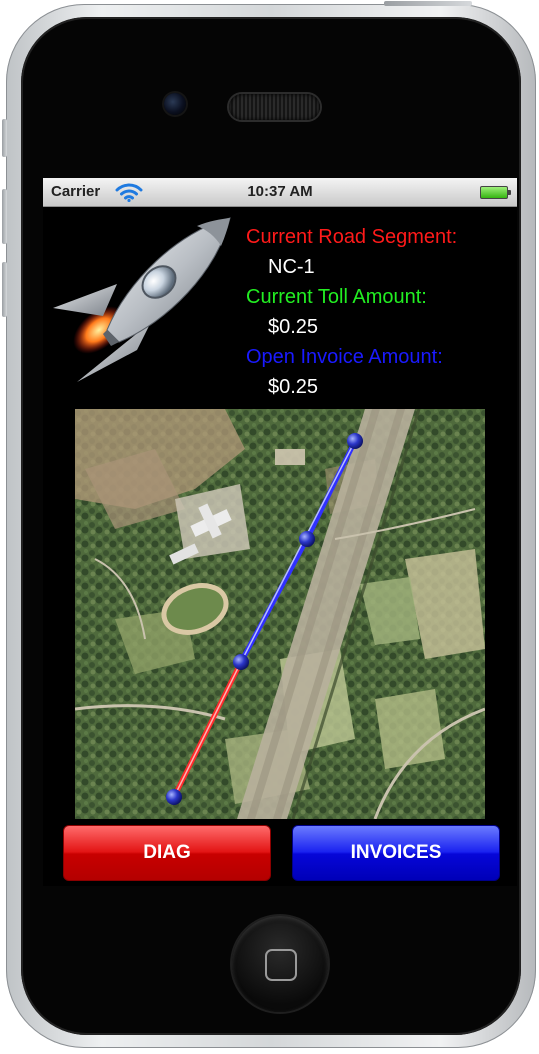  Describe the element at coordinates (142, 299) in the screenshot. I see `rocket-icon` at that location.